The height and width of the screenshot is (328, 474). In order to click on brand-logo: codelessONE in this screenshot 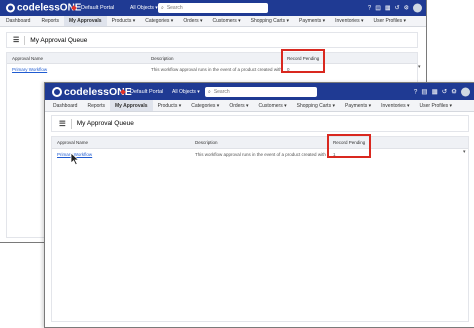, I will do `click(43, 8)`.